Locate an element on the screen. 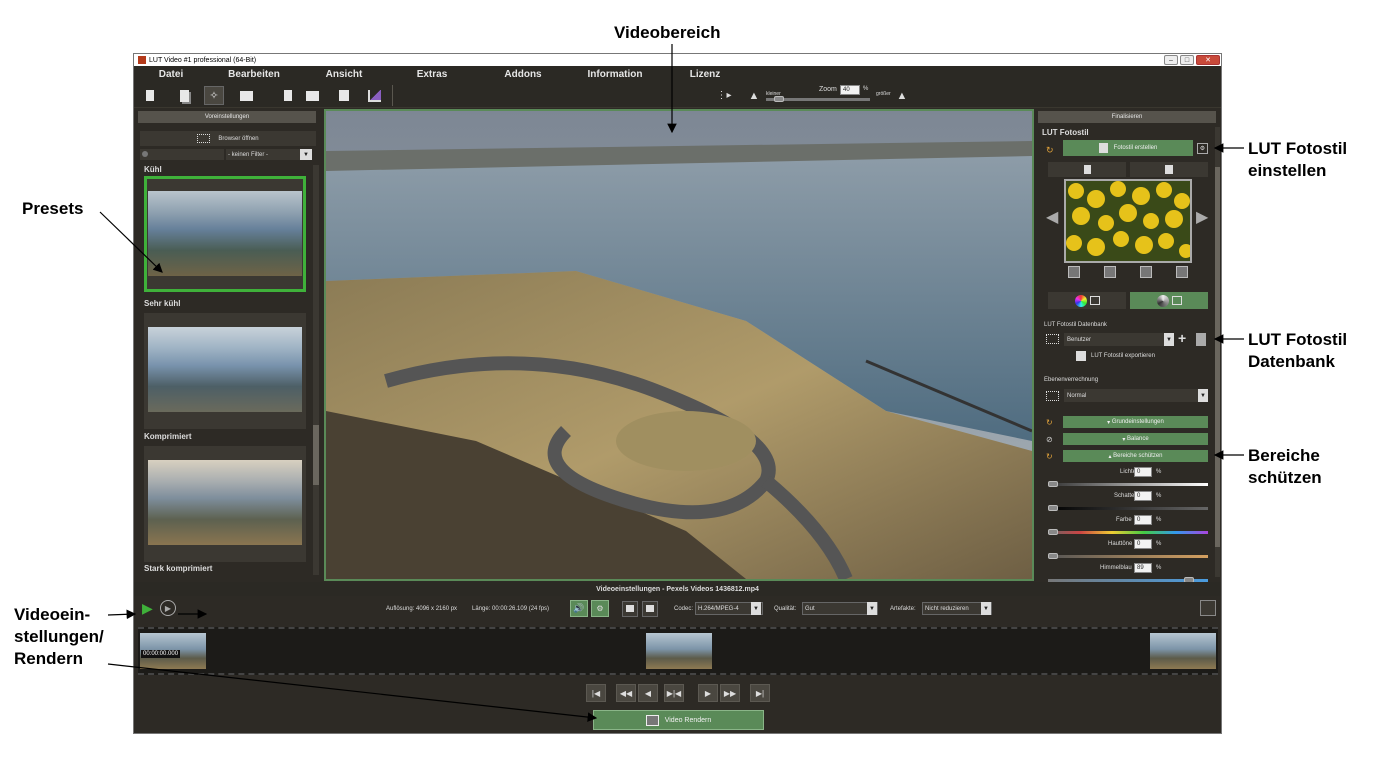  go-to-end-icon: ▶| is located at coordinates (760, 693).